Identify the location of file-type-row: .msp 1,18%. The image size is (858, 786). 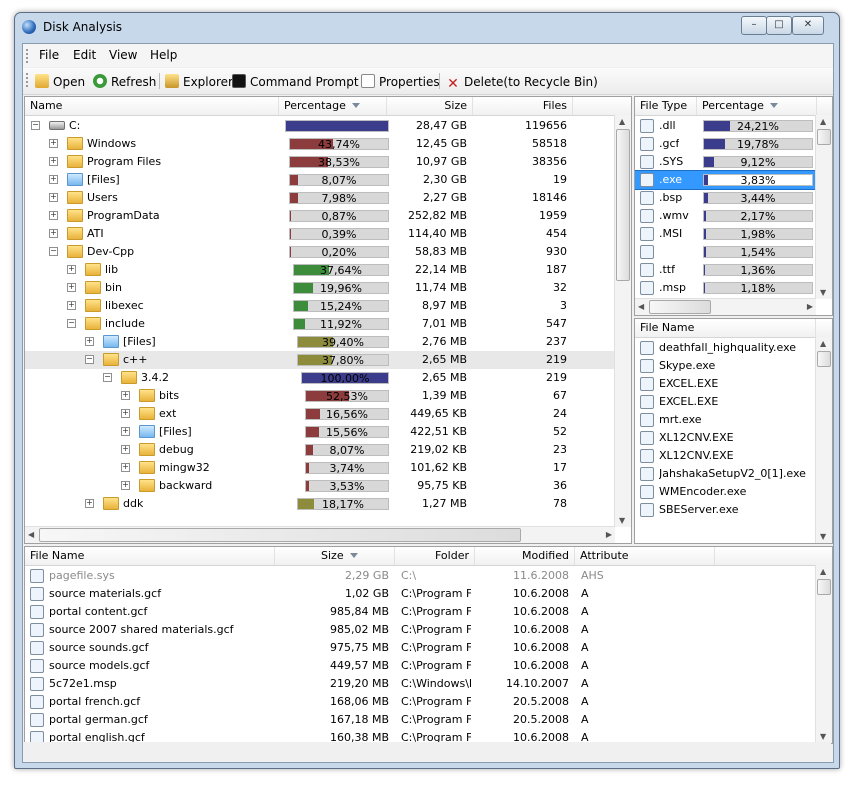
(725, 288).